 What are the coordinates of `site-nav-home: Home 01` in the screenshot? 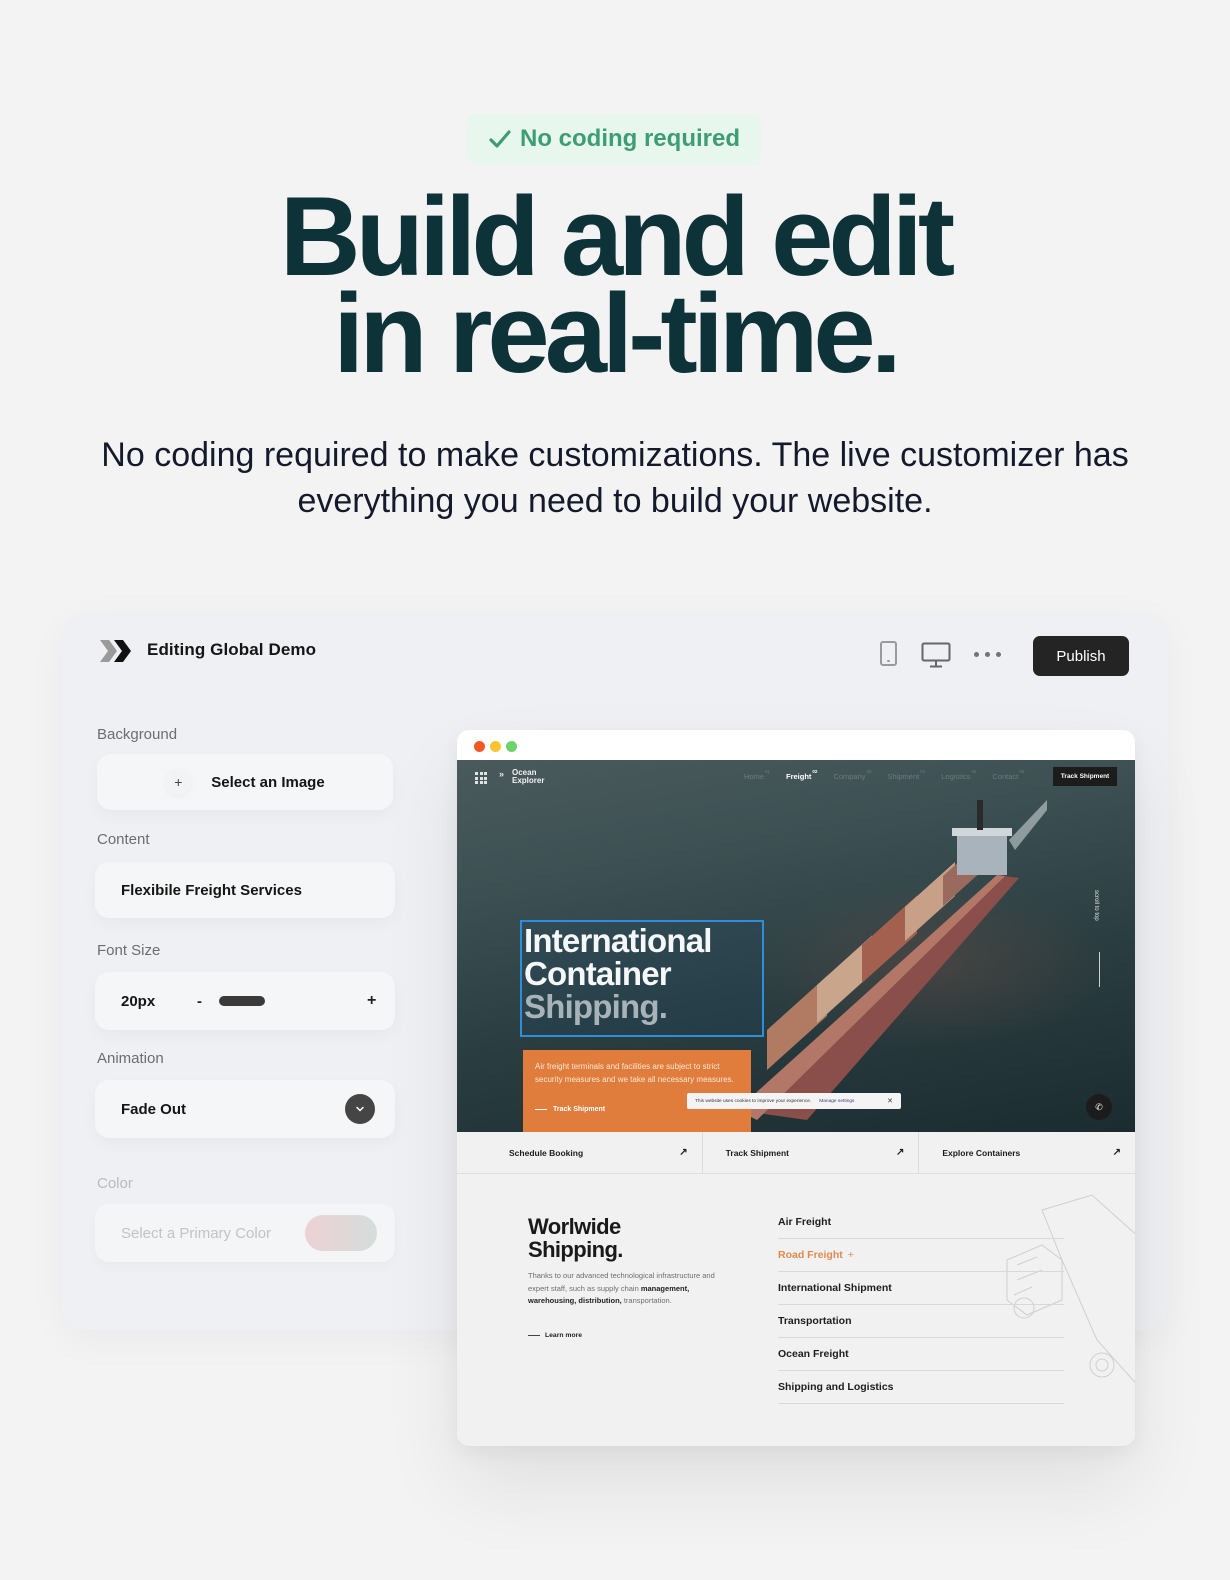 It's located at (757, 775).